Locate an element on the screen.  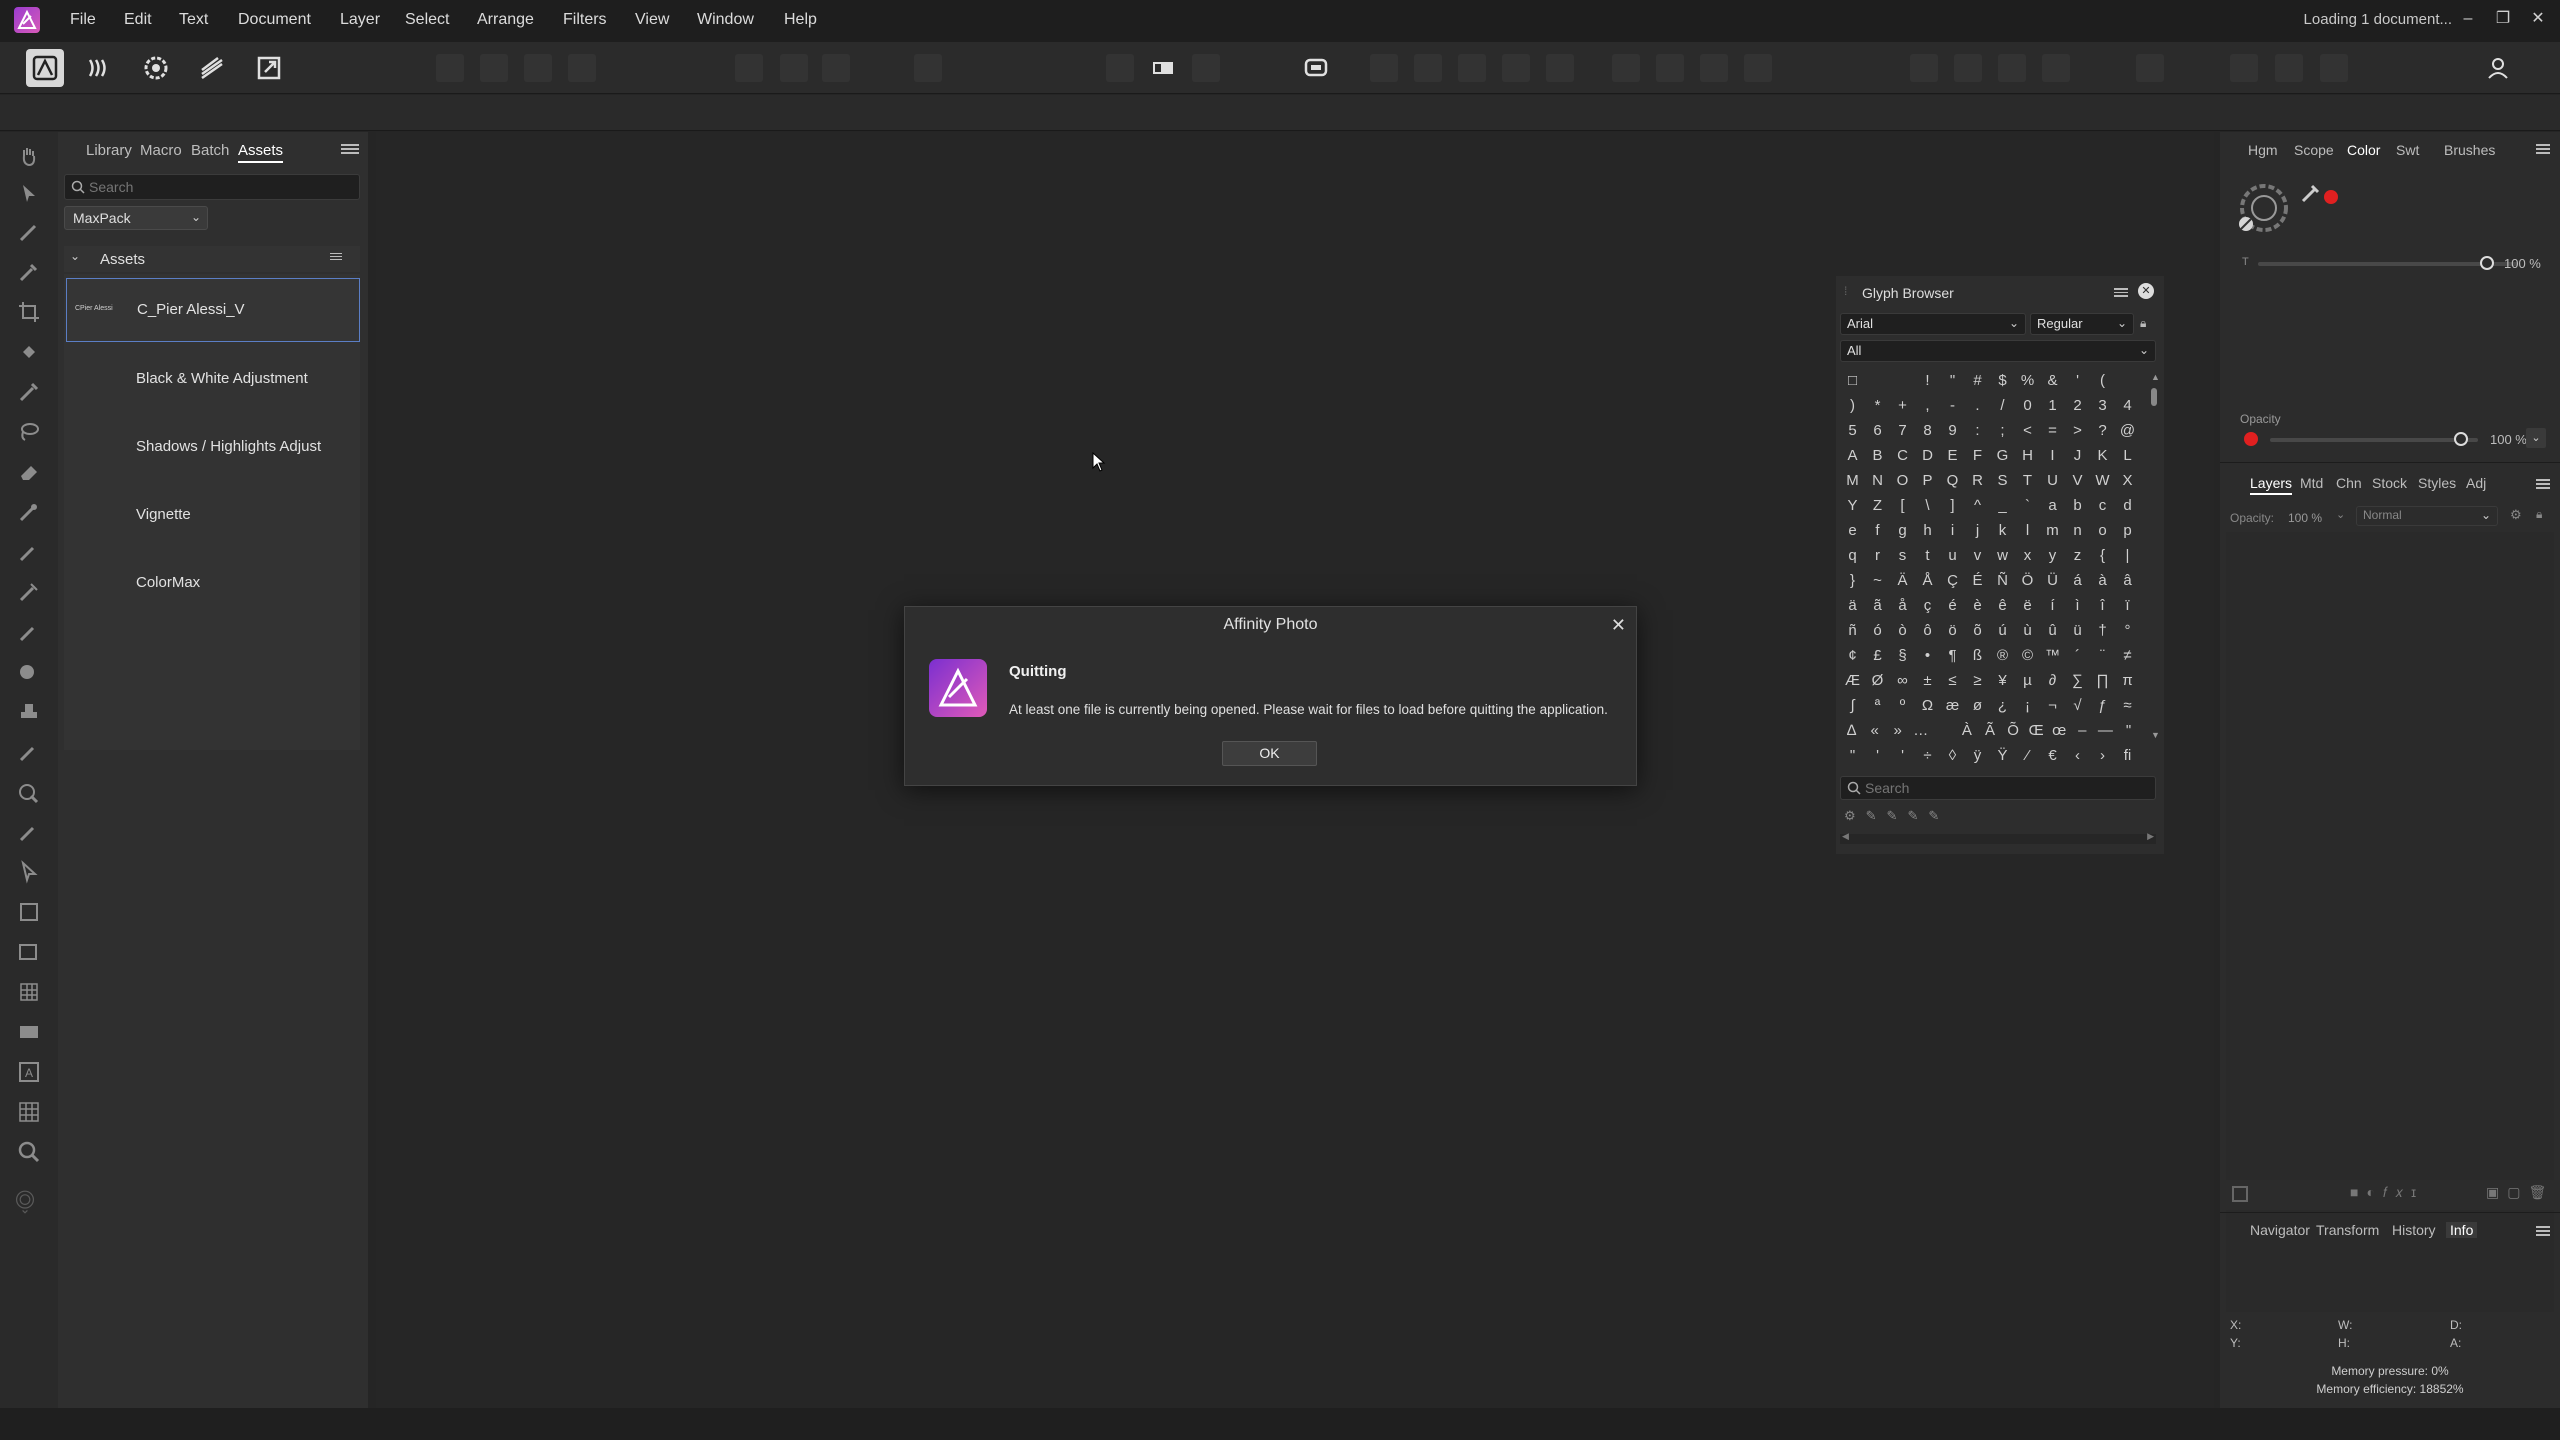
glyph-cell: g is located at coordinates (1902, 530).